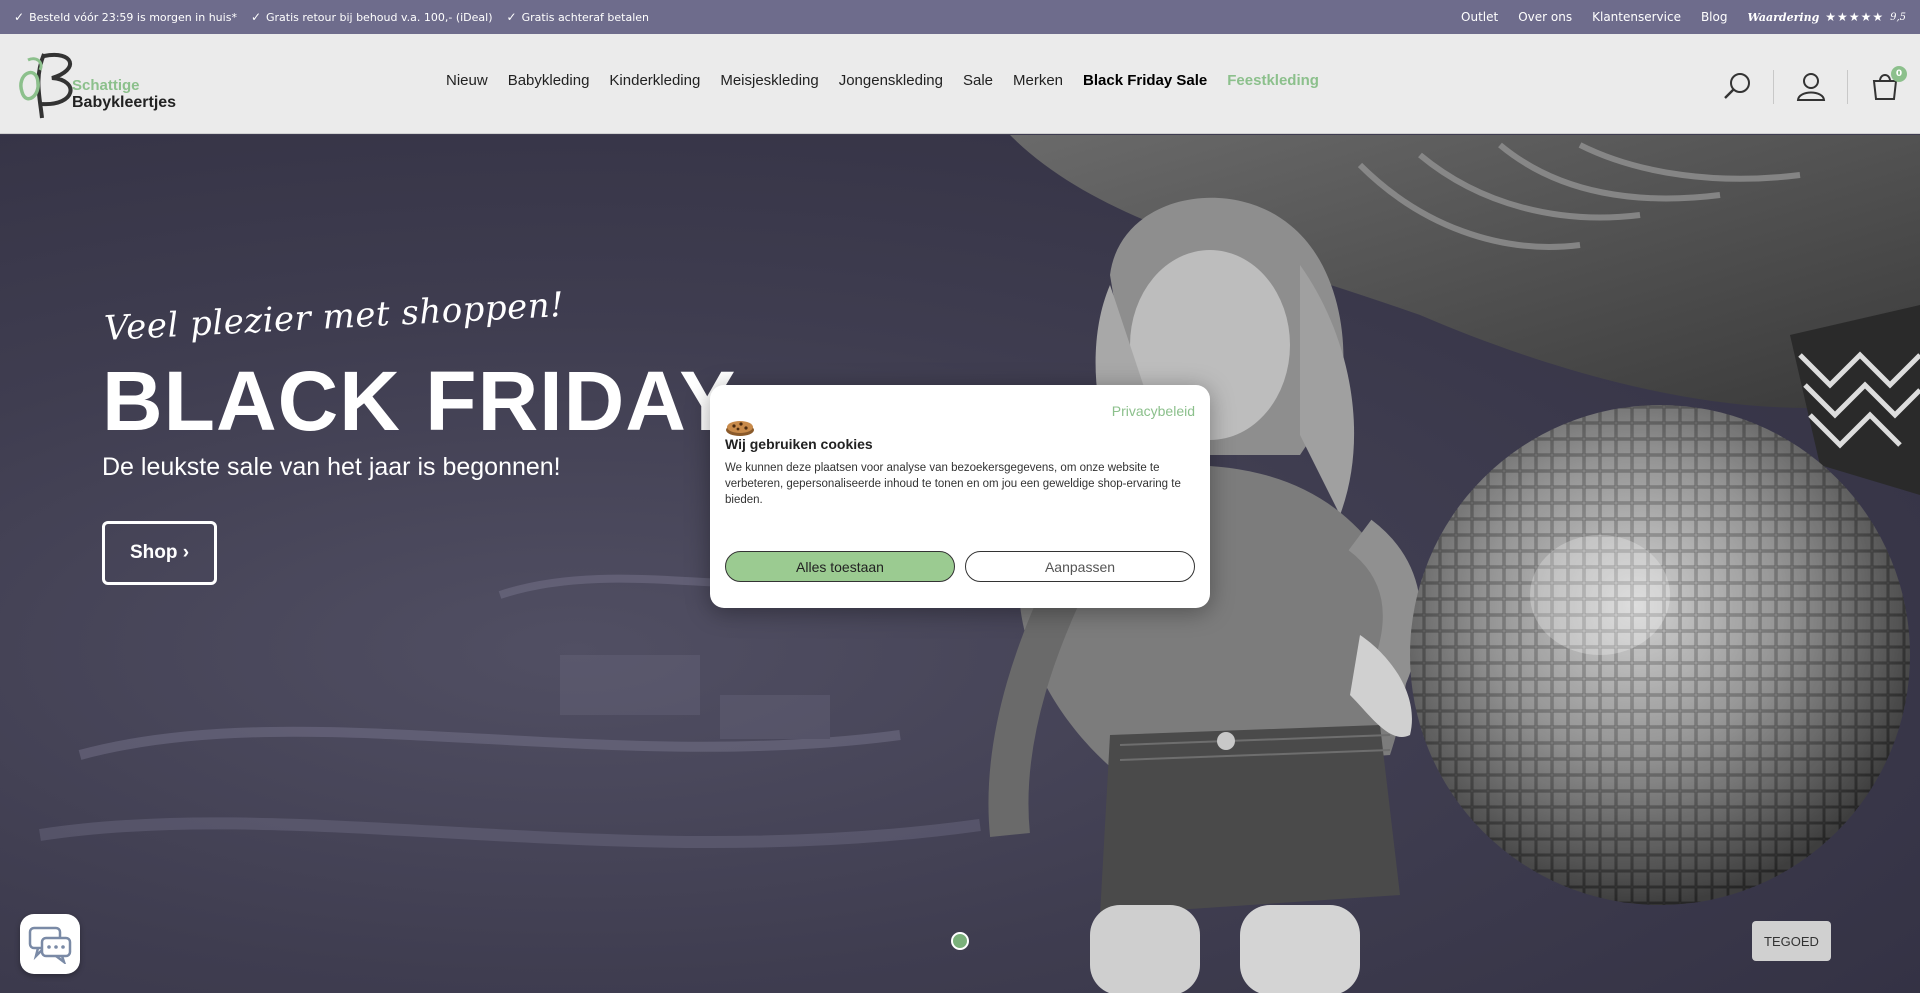 Image resolution: width=1920 pixels, height=993 pixels. Describe the element at coordinates (1080, 566) in the screenshot. I see `customize-button: Aanpassen` at that location.